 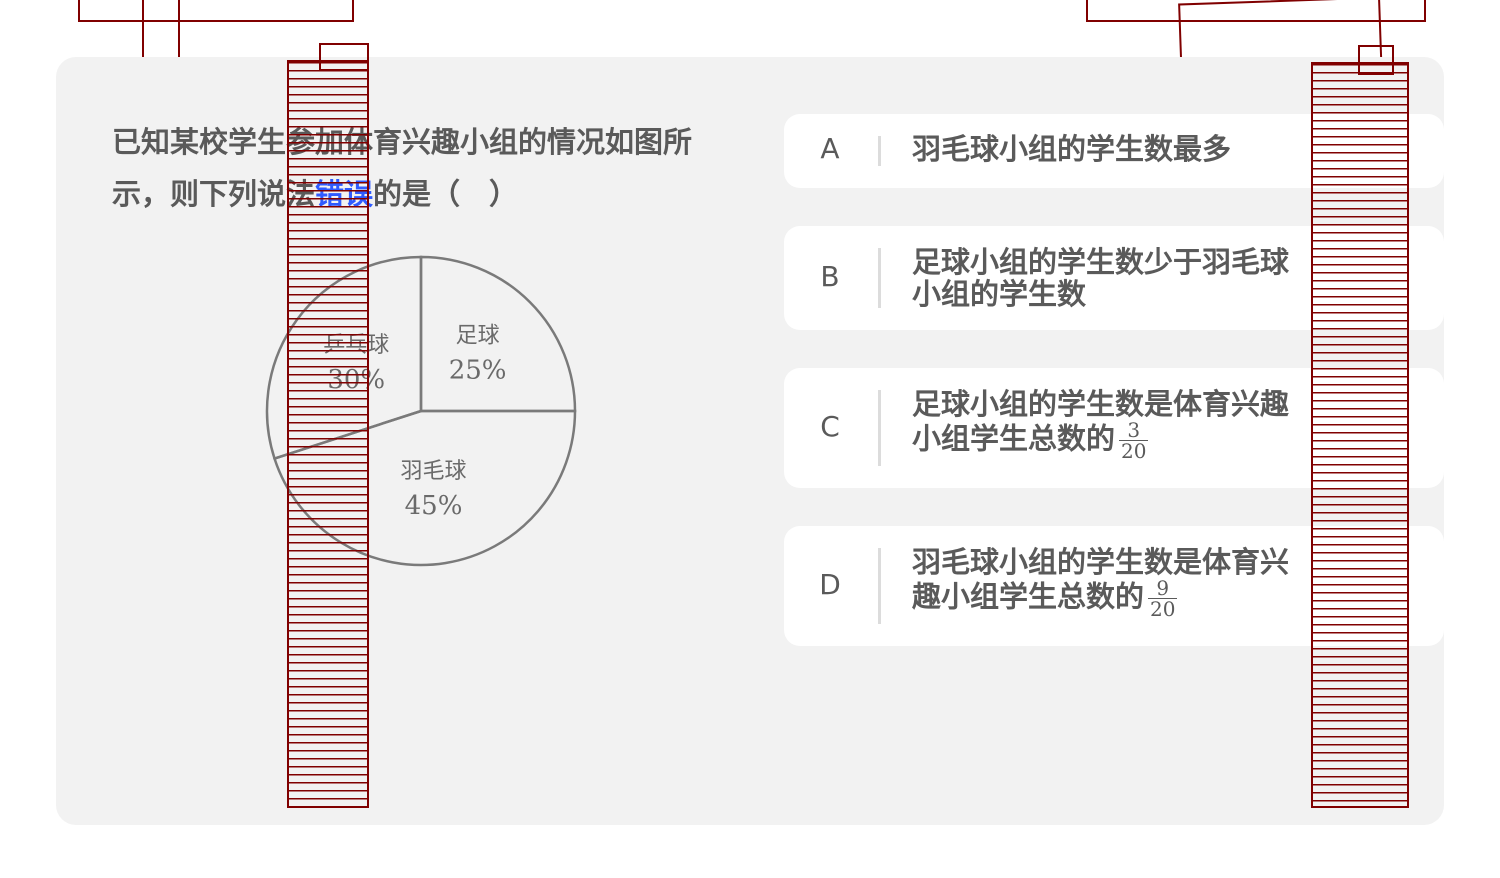 I want to click on pie-slice-percent: 45%, so click(x=434, y=506).